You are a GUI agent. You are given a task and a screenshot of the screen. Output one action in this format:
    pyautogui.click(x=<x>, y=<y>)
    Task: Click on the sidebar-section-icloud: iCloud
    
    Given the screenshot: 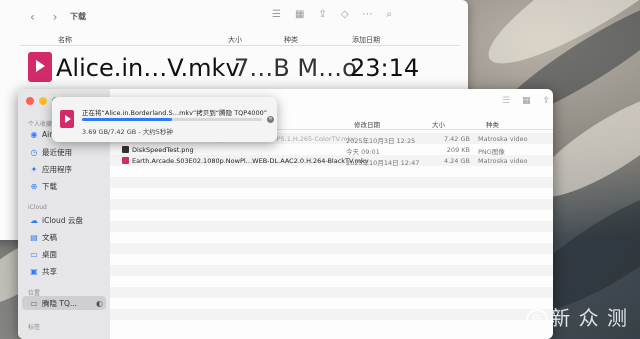 What is the action you would take?
    pyautogui.click(x=37, y=207)
    